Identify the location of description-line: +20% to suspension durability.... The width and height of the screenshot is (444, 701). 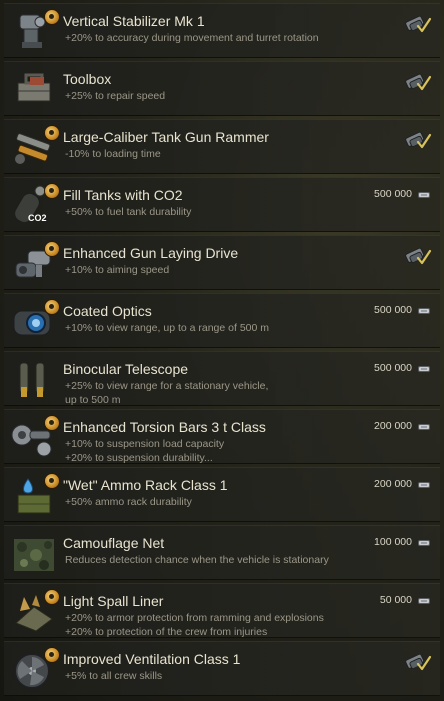
(139, 458).